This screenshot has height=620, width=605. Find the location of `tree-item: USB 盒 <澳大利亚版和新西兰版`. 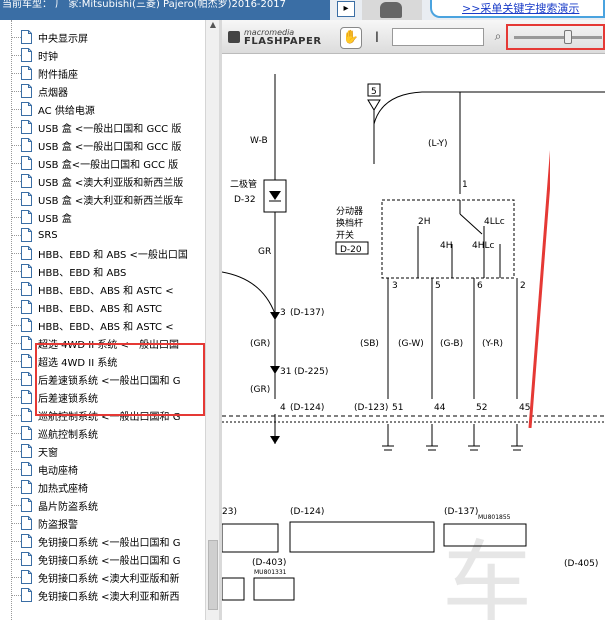

tree-item: USB 盒 <澳大利亚版和新西兰版 is located at coordinates (97, 181).